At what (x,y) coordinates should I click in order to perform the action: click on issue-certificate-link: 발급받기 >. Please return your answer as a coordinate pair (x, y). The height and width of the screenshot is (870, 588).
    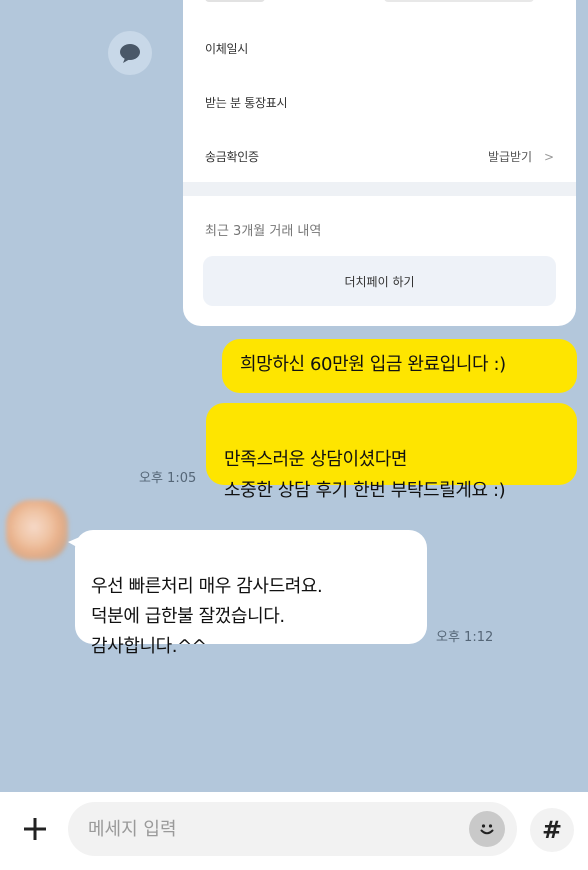
    Looking at the image, I should click on (521, 156).